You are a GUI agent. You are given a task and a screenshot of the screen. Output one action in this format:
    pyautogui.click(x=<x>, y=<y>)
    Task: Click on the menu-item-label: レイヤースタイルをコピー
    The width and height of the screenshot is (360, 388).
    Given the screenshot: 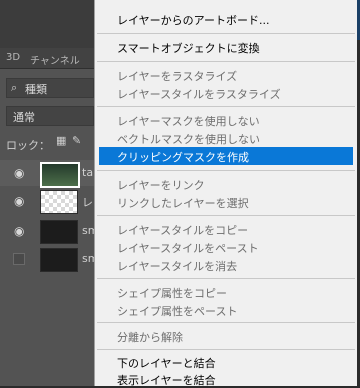 What is the action you would take?
    pyautogui.click(x=183, y=230)
    